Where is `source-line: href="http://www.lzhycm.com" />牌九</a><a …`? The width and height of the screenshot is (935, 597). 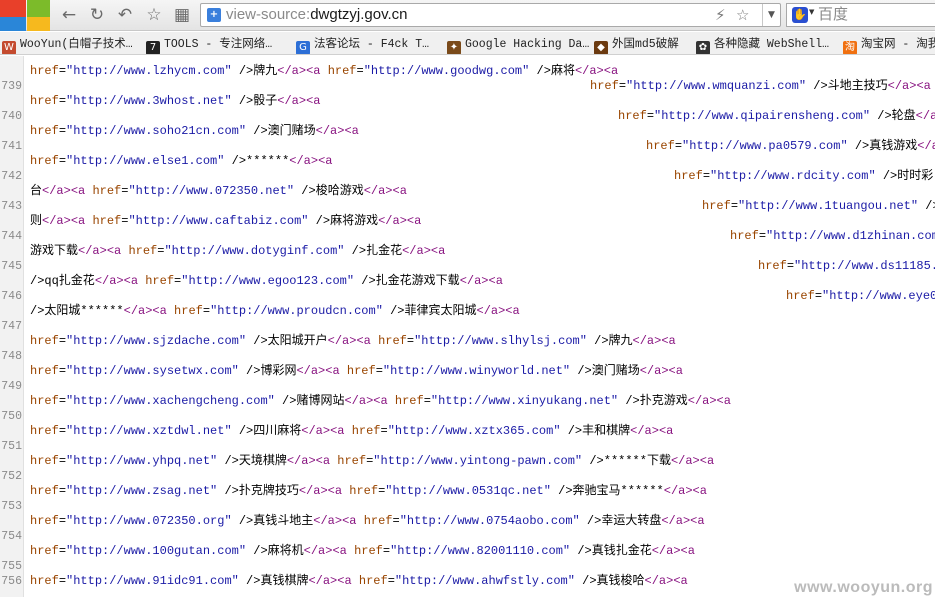
source-line: href="http://www.lzhycm.com" />牌九</a><a … is located at coordinates (324, 71).